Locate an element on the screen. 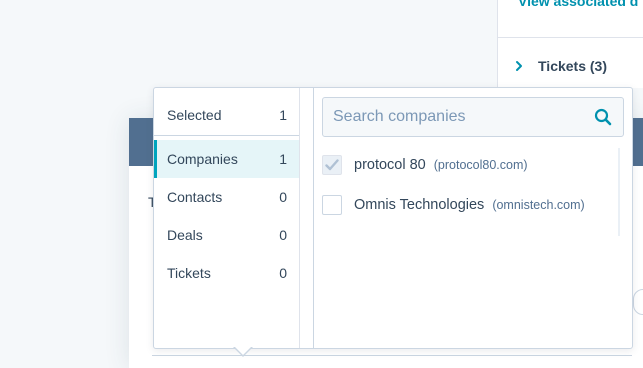  tickets-section-toggle: Tickets (3) is located at coordinates (559, 66).